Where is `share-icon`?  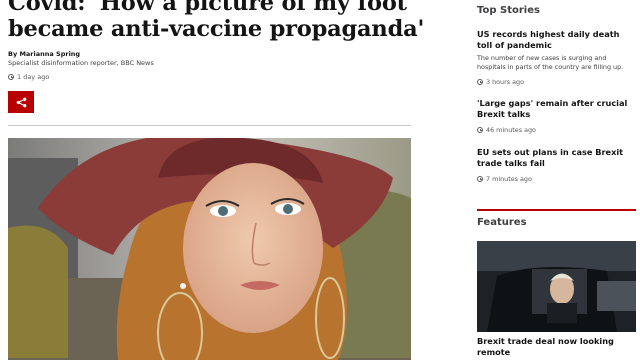 share-icon is located at coordinates (21, 102).